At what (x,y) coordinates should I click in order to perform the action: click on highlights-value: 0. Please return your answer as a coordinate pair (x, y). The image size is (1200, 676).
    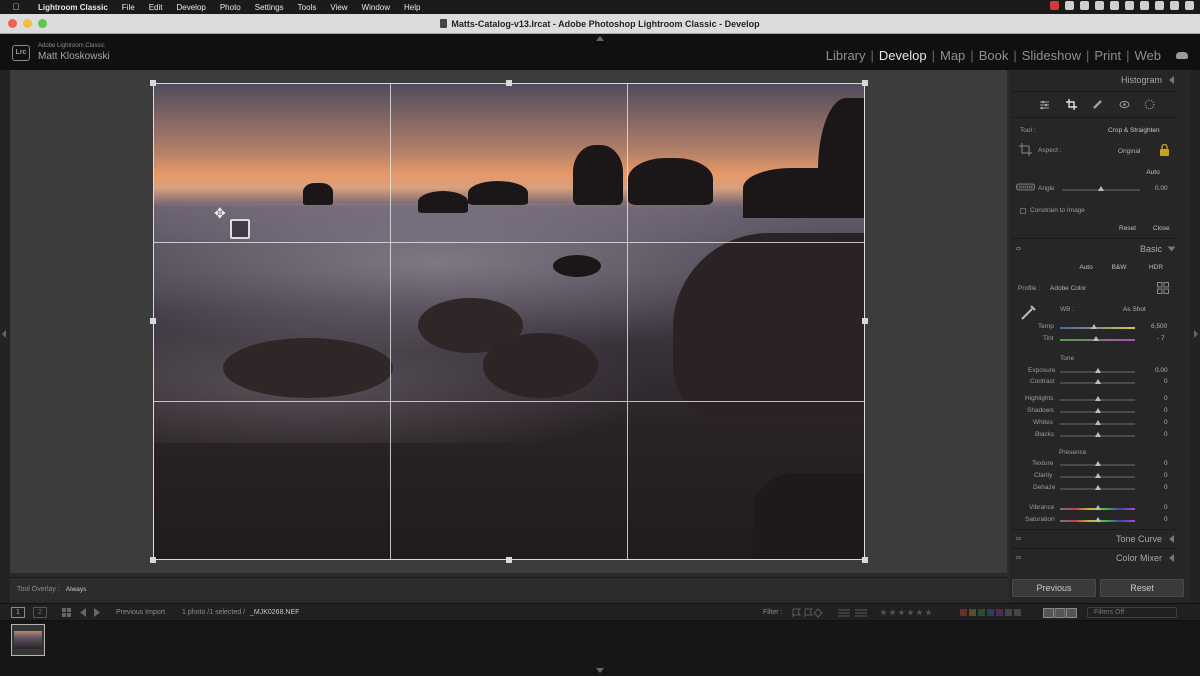
    Looking at the image, I should click on (1166, 398).